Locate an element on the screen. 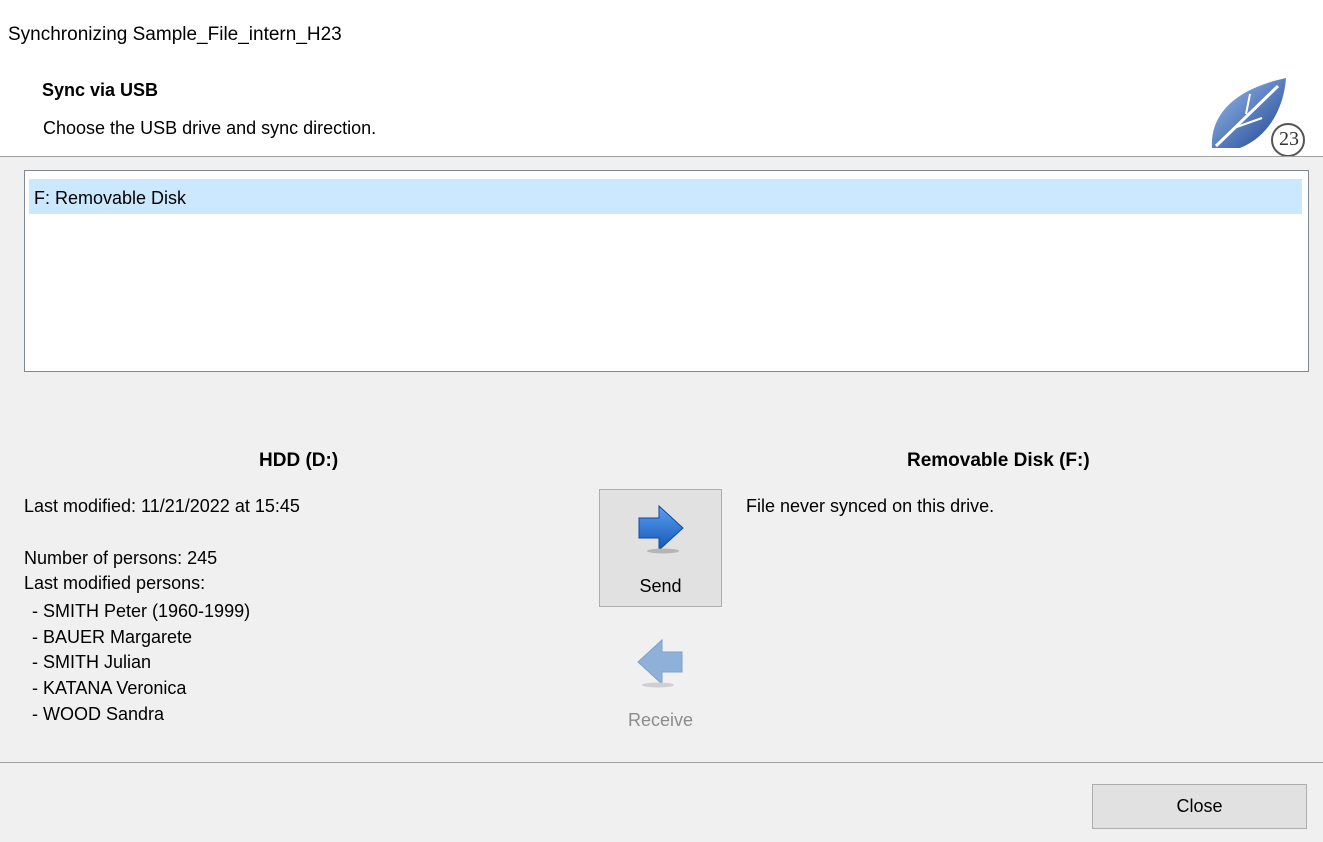  arrow-right-icon is located at coordinates (661, 529).